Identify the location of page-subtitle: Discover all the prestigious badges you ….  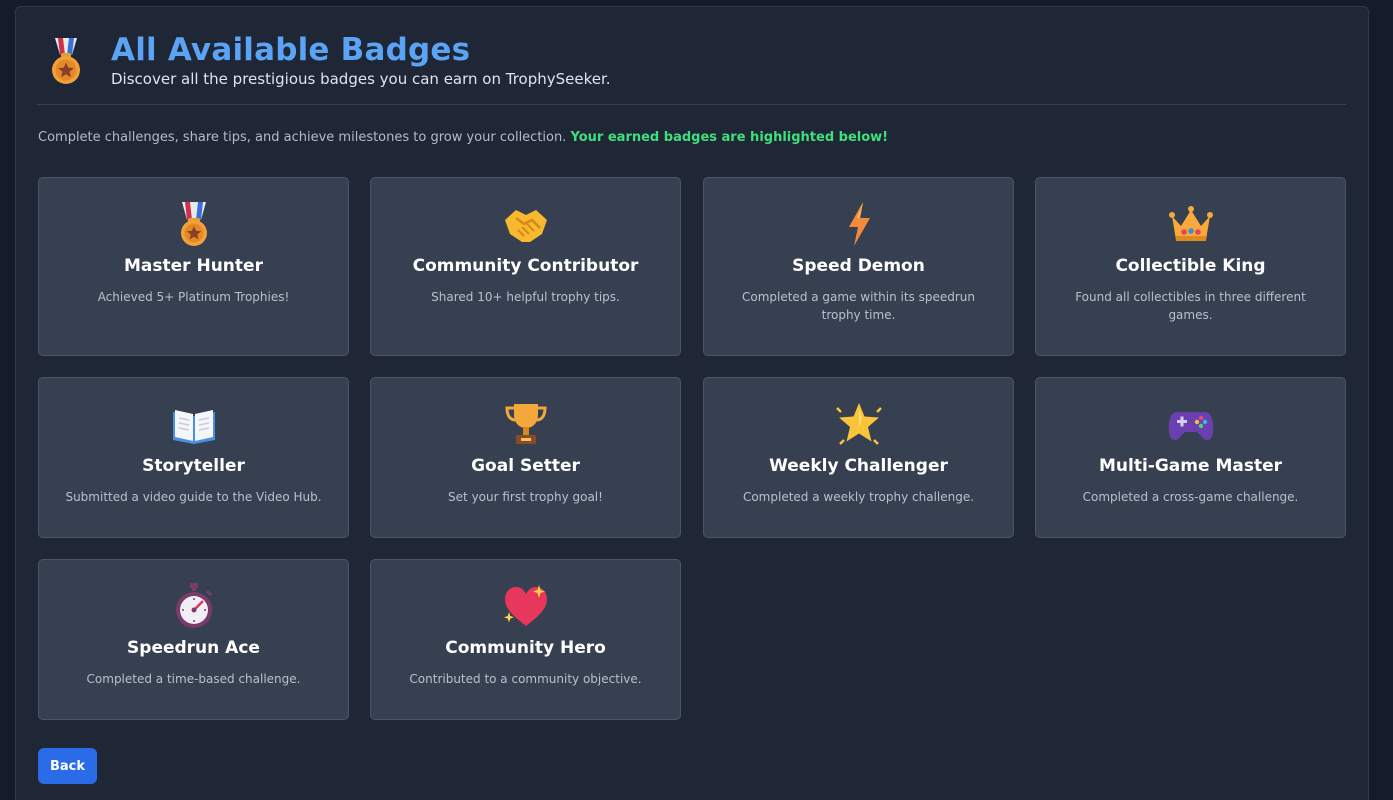
(361, 79).